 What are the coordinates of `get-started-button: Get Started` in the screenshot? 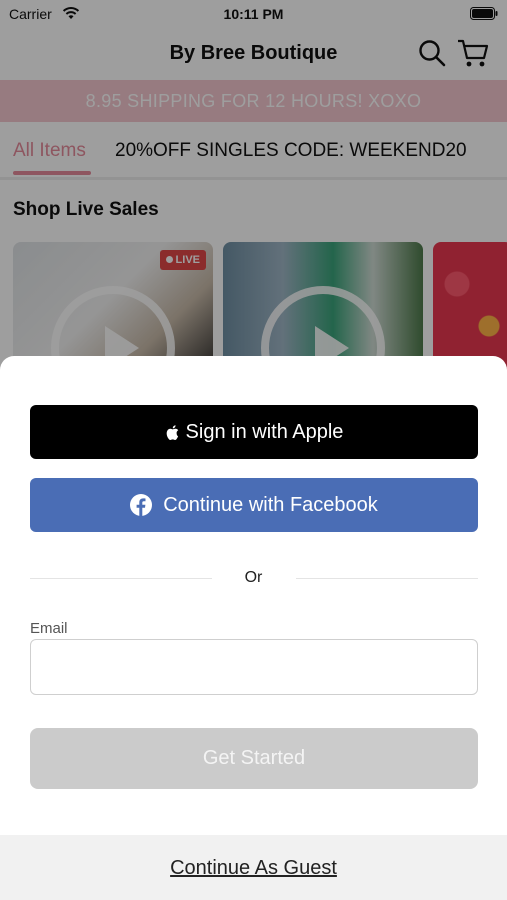 It's located at (254, 758).